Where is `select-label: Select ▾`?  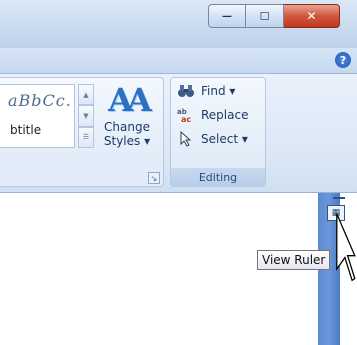
select-label: Select ▾ is located at coordinates (224, 139).